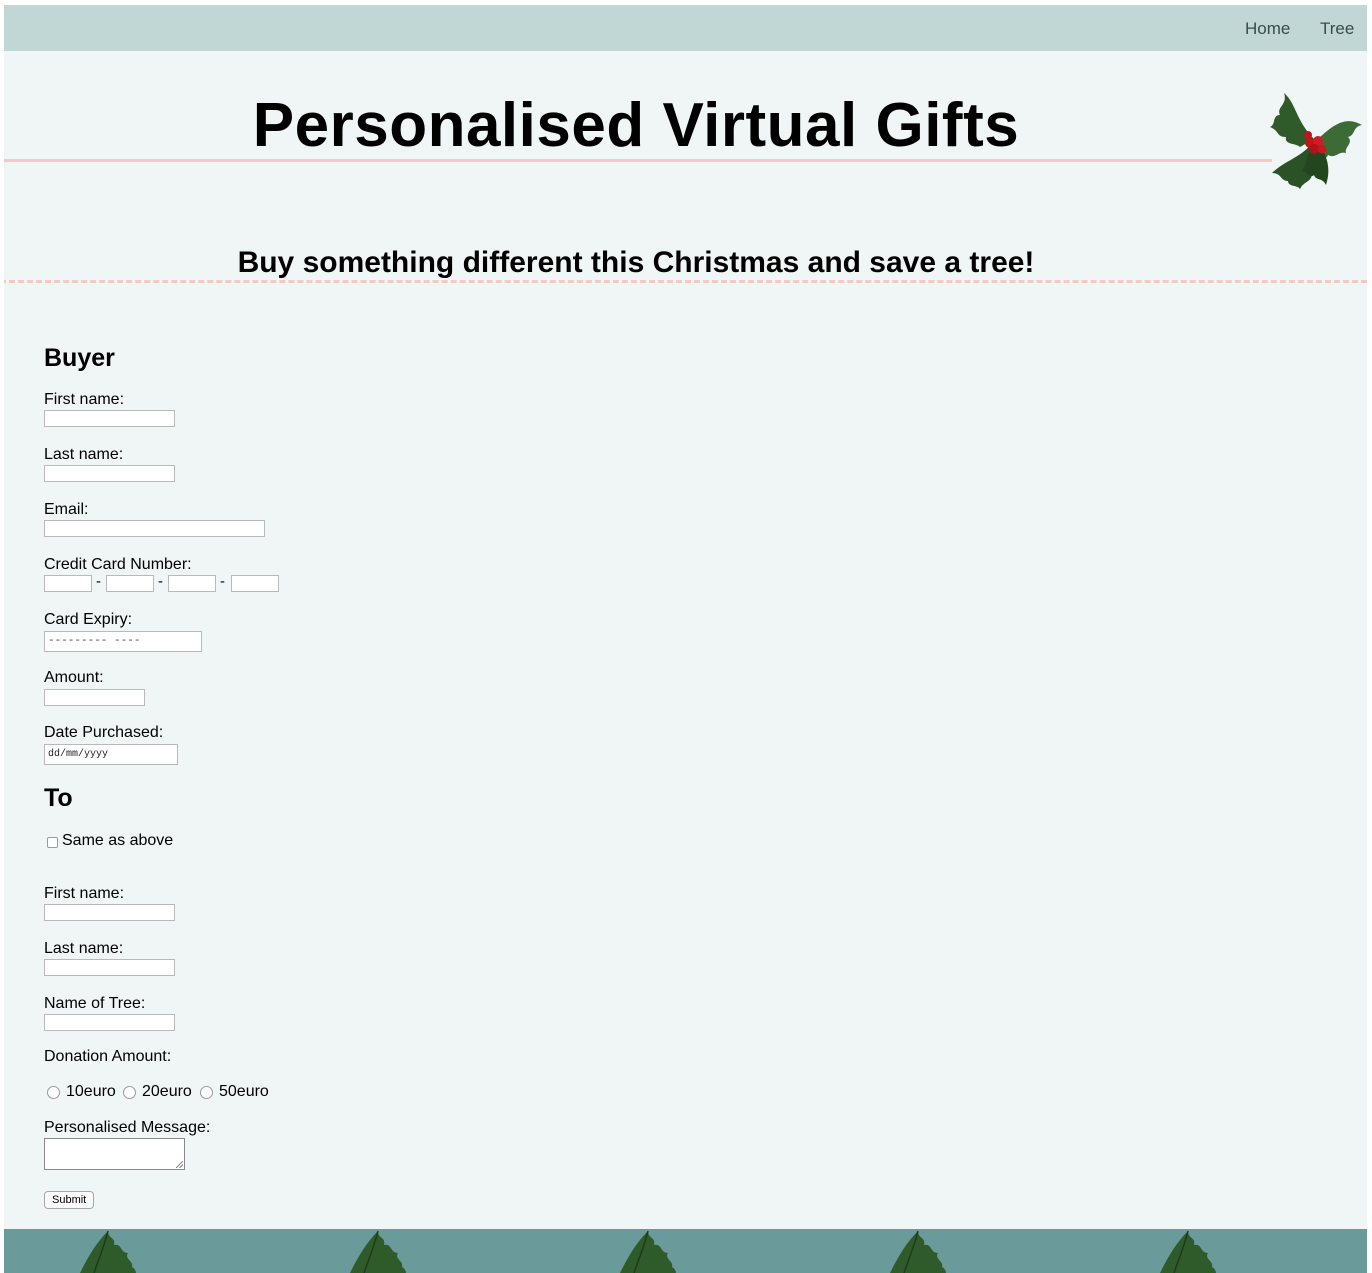 The height and width of the screenshot is (1273, 1372). What do you see at coordinates (1316, 141) in the screenshot?
I see `holly-icon` at bounding box center [1316, 141].